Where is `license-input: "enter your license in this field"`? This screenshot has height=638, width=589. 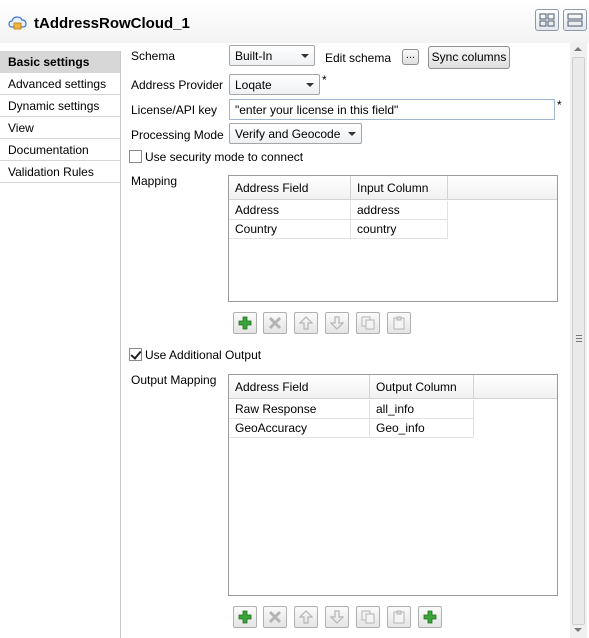
license-input: "enter your license in this field" is located at coordinates (392, 109).